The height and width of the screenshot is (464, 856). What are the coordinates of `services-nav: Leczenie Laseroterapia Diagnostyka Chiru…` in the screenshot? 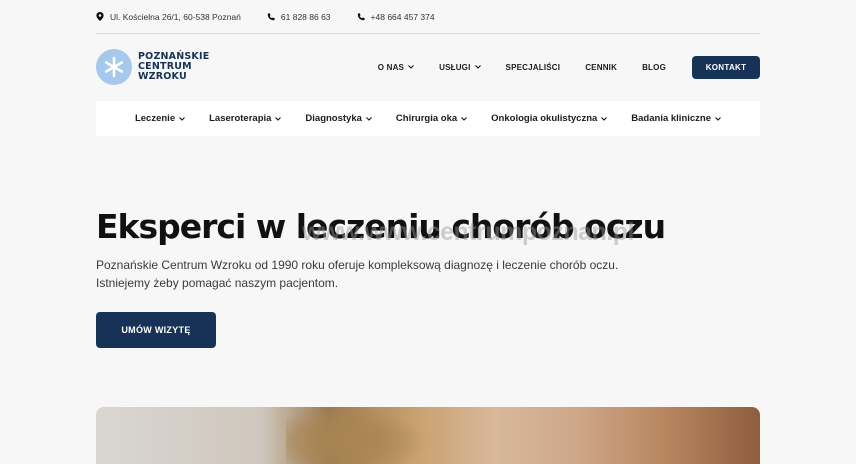 It's located at (428, 118).